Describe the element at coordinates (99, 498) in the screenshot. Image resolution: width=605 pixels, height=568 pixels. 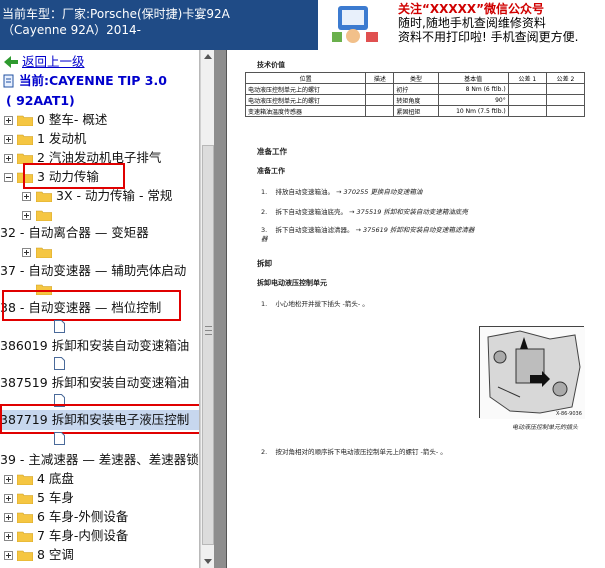
I see `tree-item-5: 5 车身` at that location.